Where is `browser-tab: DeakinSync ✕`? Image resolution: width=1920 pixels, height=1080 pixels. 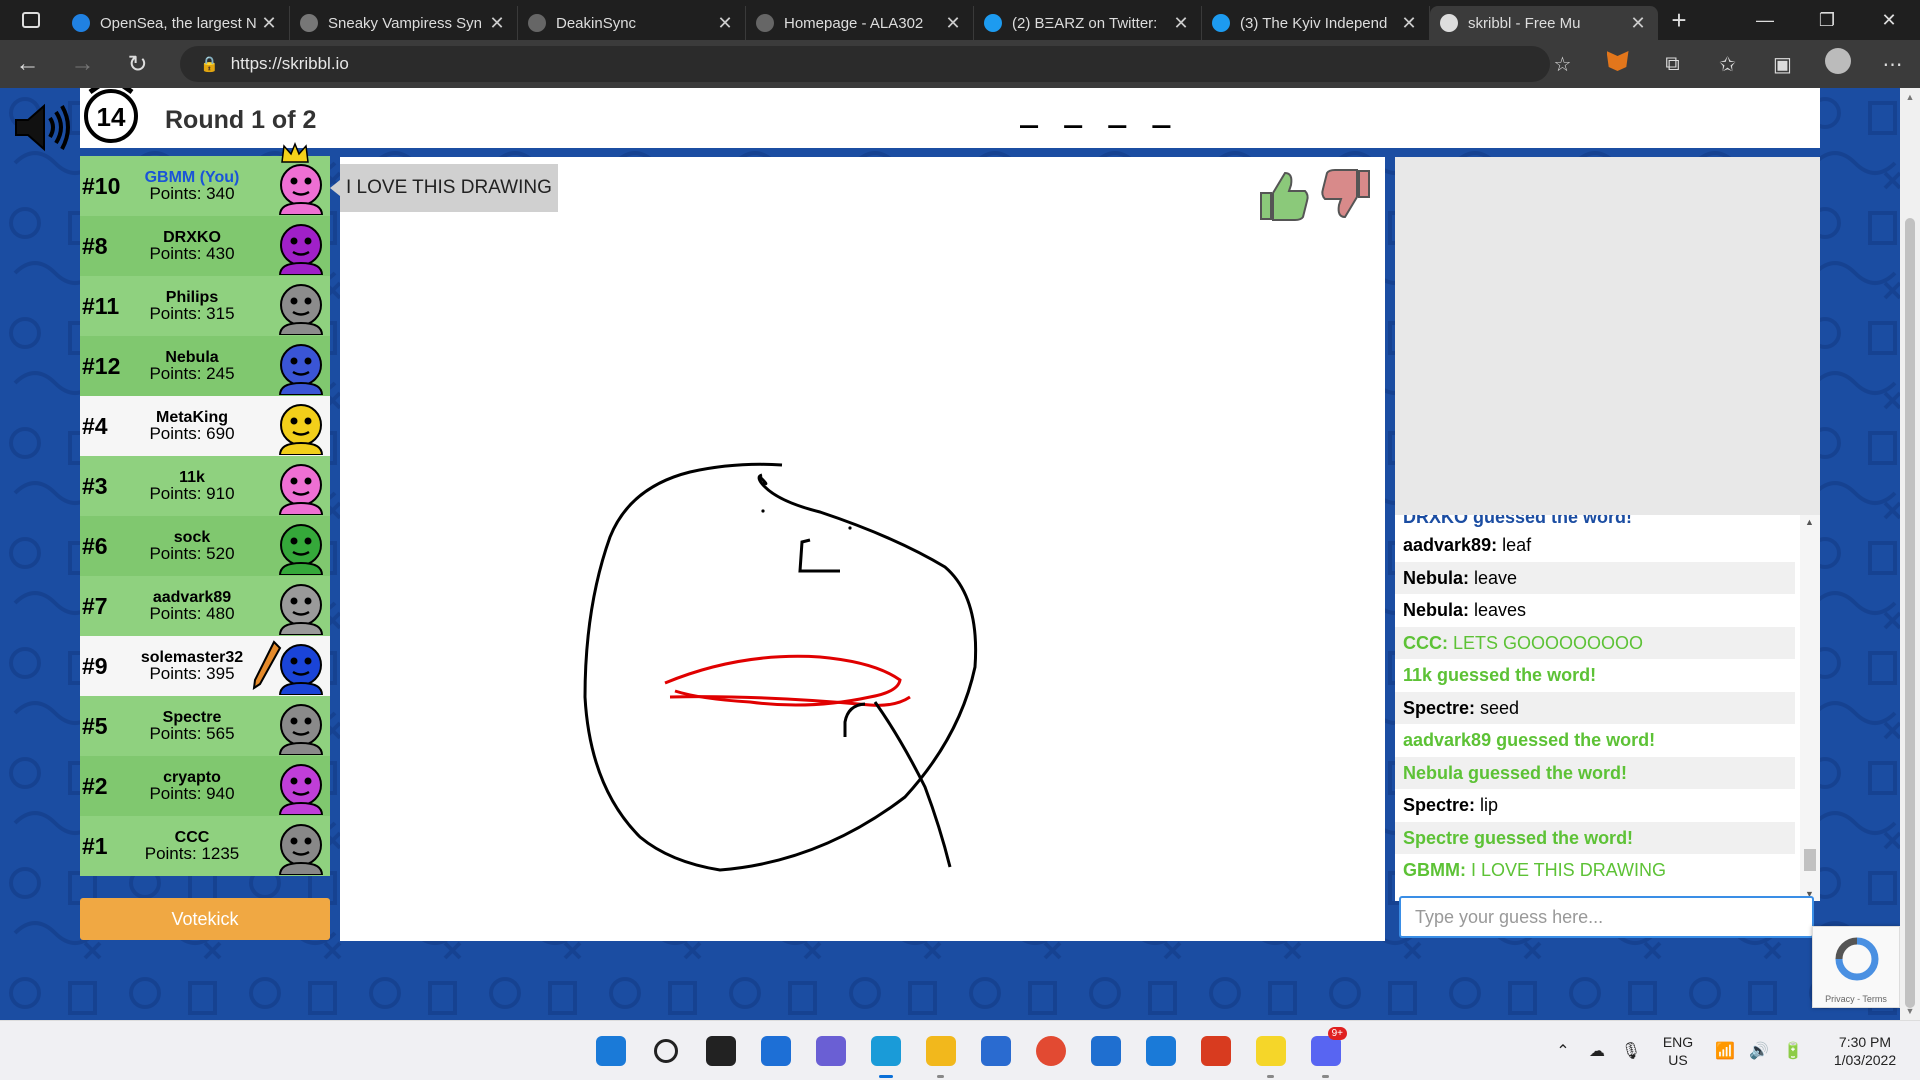 browser-tab: DeakinSync ✕ is located at coordinates (632, 23).